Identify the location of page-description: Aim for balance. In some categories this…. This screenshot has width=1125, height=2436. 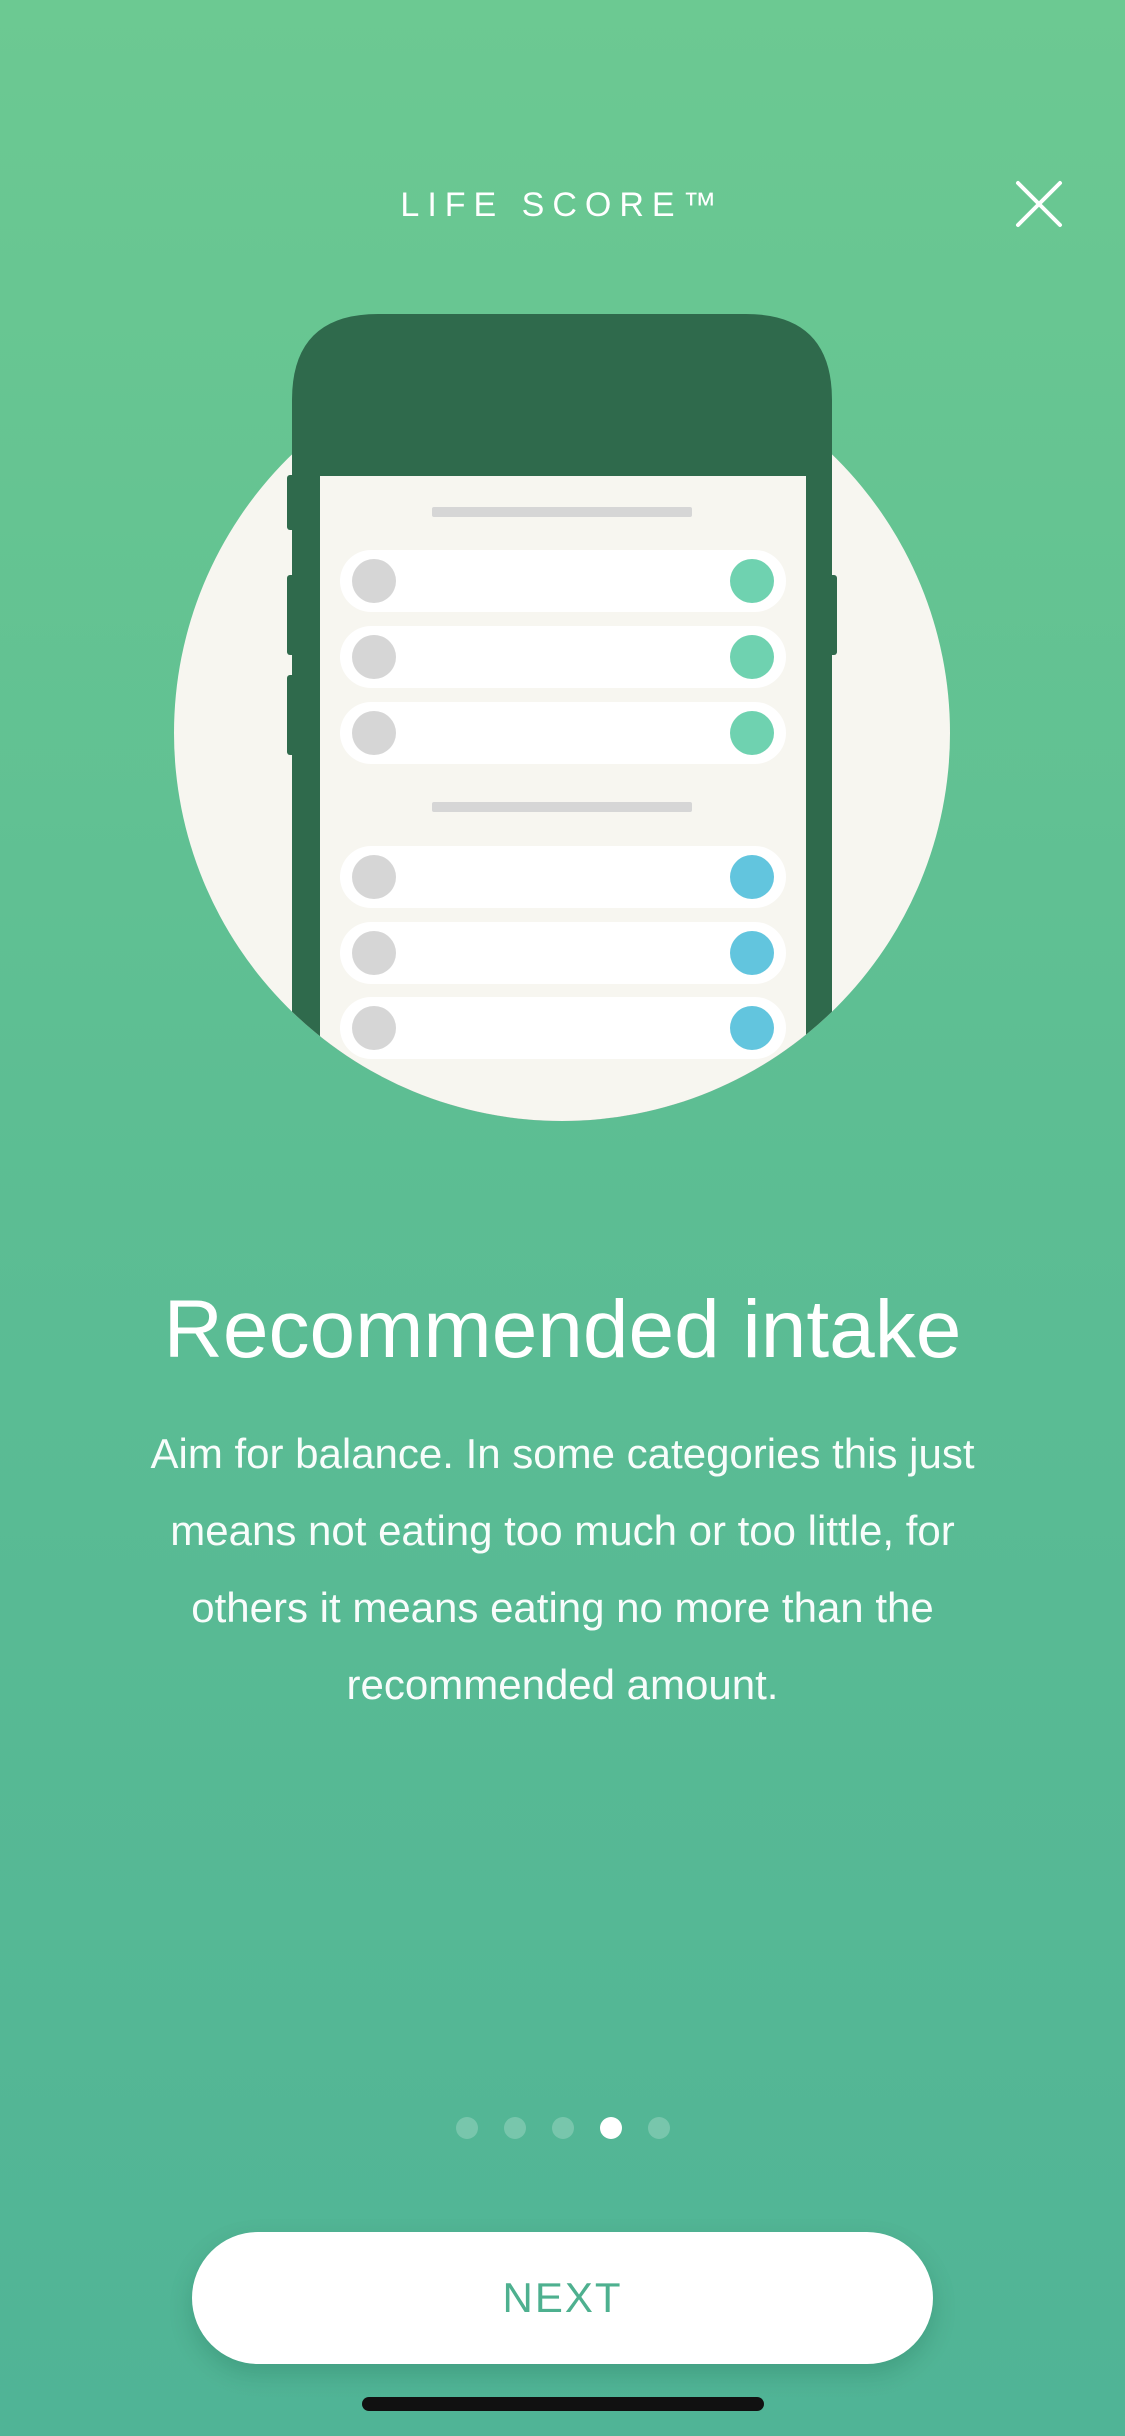
(562, 1569).